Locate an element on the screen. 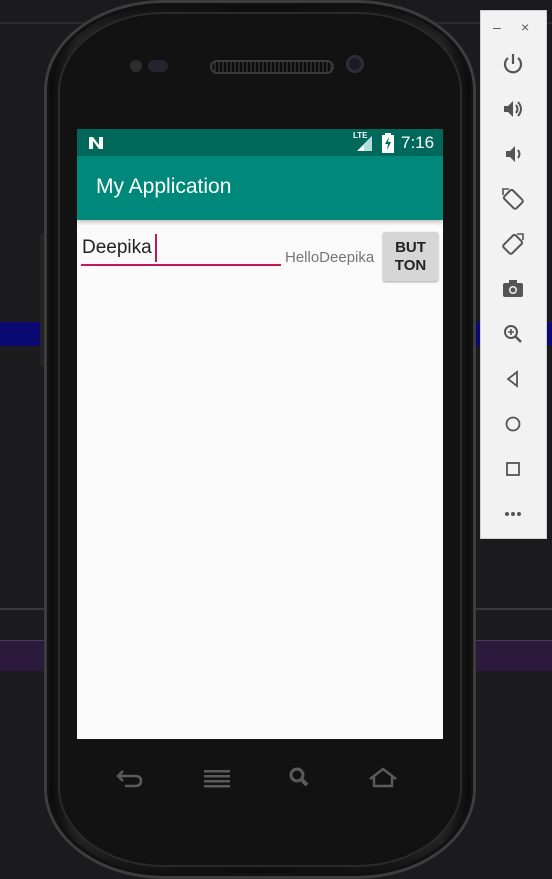  home-icon is located at coordinates (513, 424).